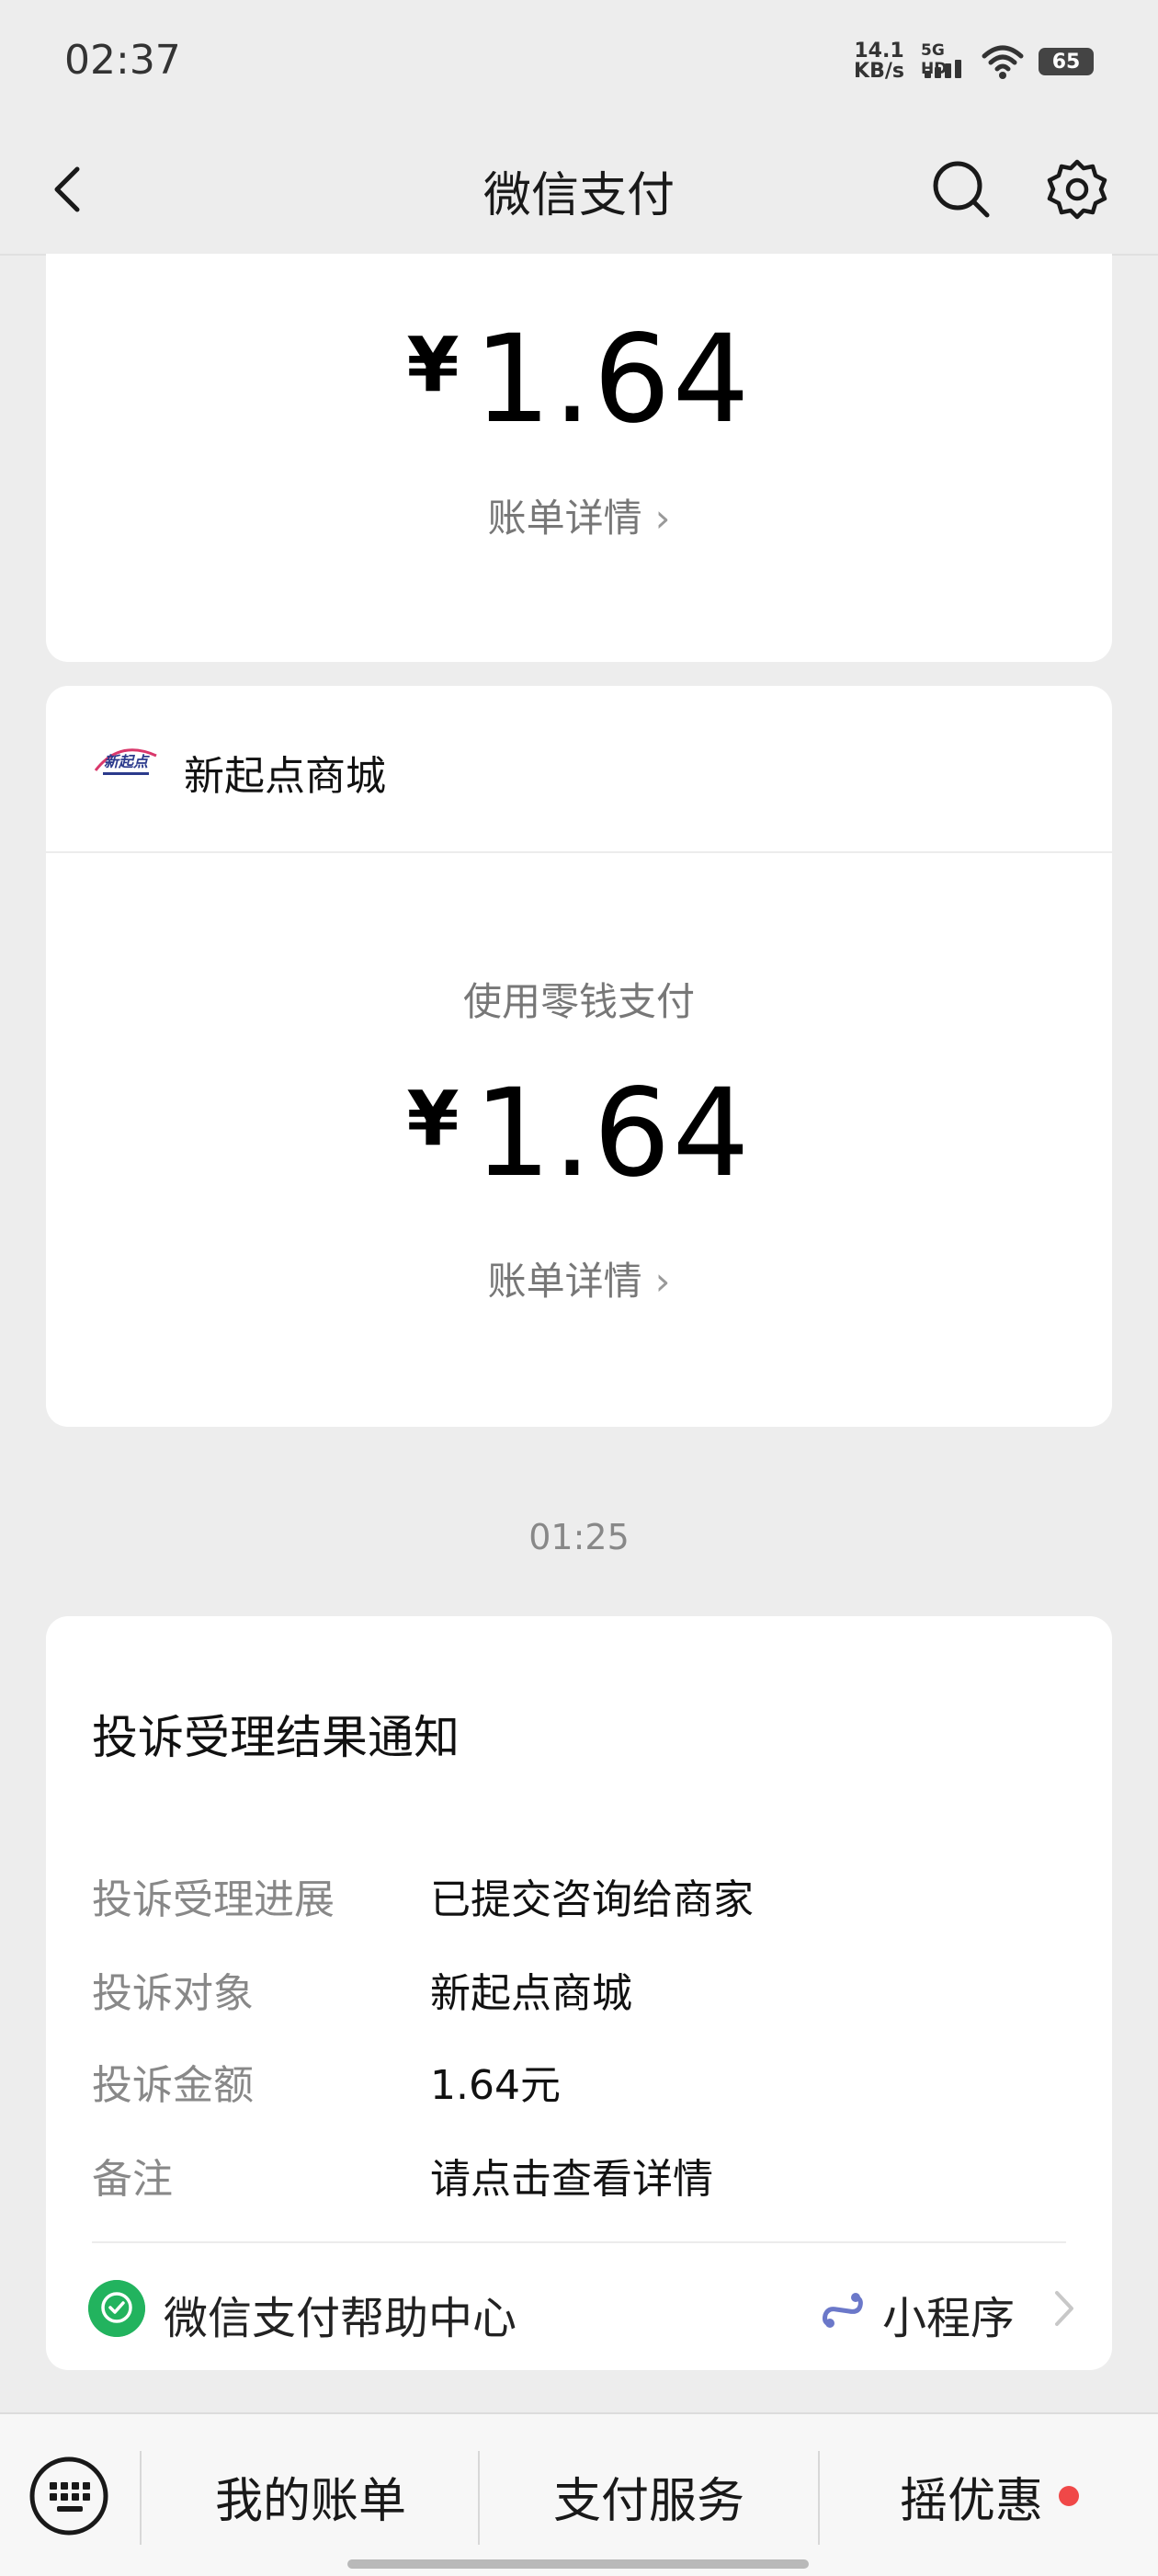  What do you see at coordinates (961, 189) in the screenshot?
I see `search-icon` at bounding box center [961, 189].